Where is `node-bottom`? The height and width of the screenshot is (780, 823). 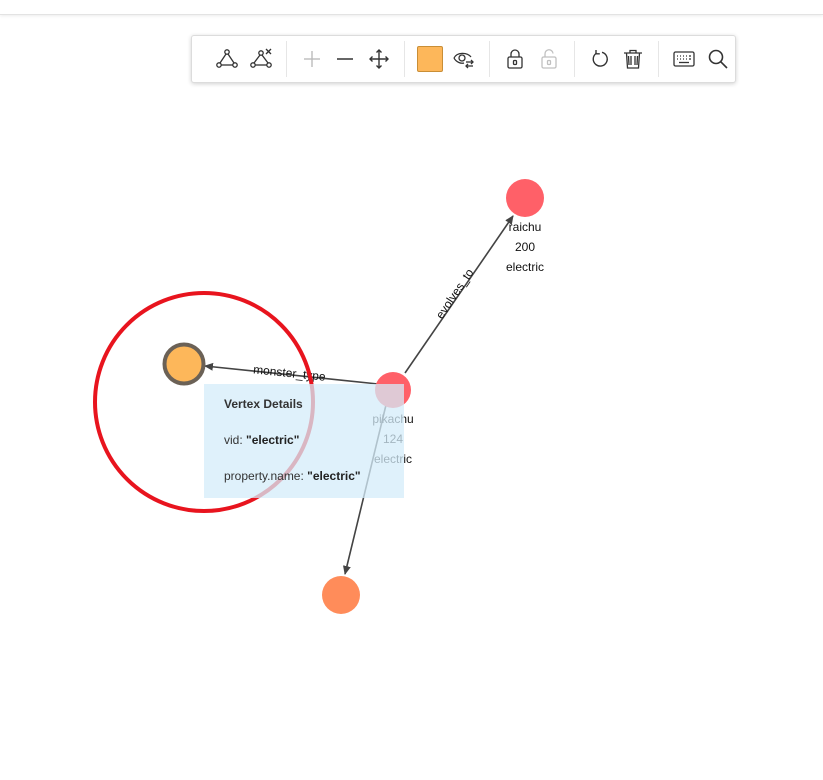 node-bottom is located at coordinates (341, 595).